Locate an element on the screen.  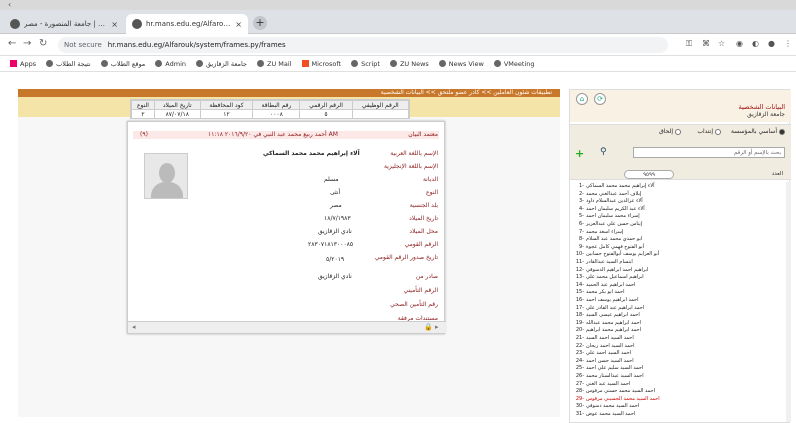
reload-icon: ↻ is located at coordinates (43, 43).